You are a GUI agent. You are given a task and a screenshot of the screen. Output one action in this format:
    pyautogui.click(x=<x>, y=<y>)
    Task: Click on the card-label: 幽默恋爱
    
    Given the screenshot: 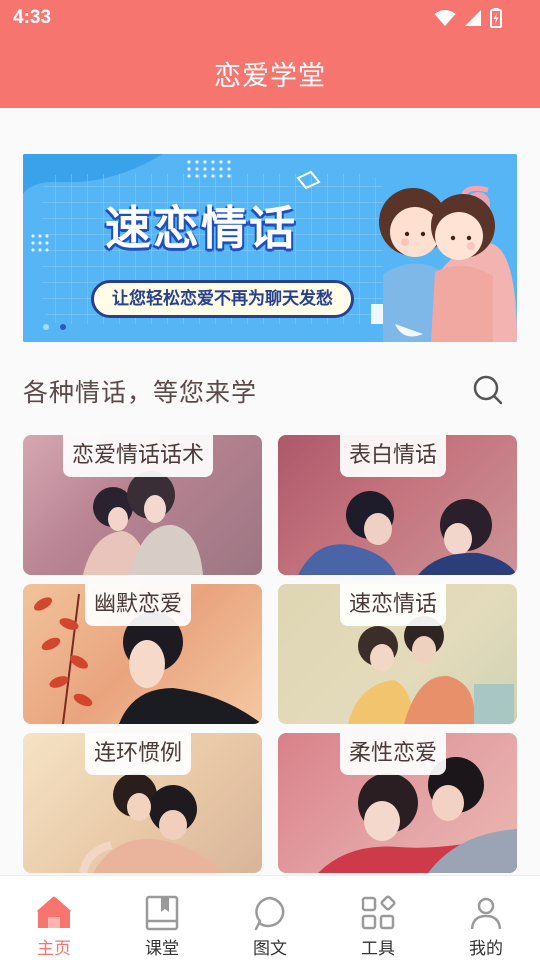 What is the action you would take?
    pyautogui.click(x=138, y=605)
    